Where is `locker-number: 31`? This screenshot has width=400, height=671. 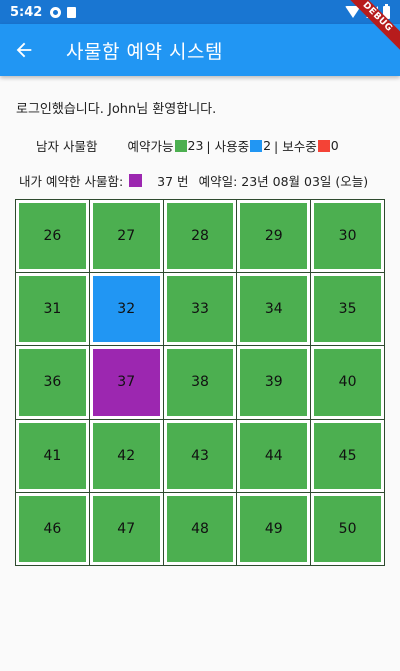
locker-number: 31 is located at coordinates (52, 309).